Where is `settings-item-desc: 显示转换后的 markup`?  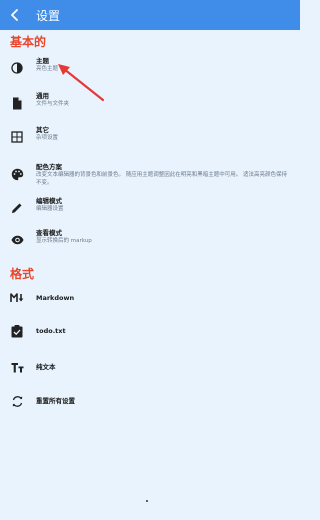 settings-item-desc: 显示转换后的 markup is located at coordinates (64, 241).